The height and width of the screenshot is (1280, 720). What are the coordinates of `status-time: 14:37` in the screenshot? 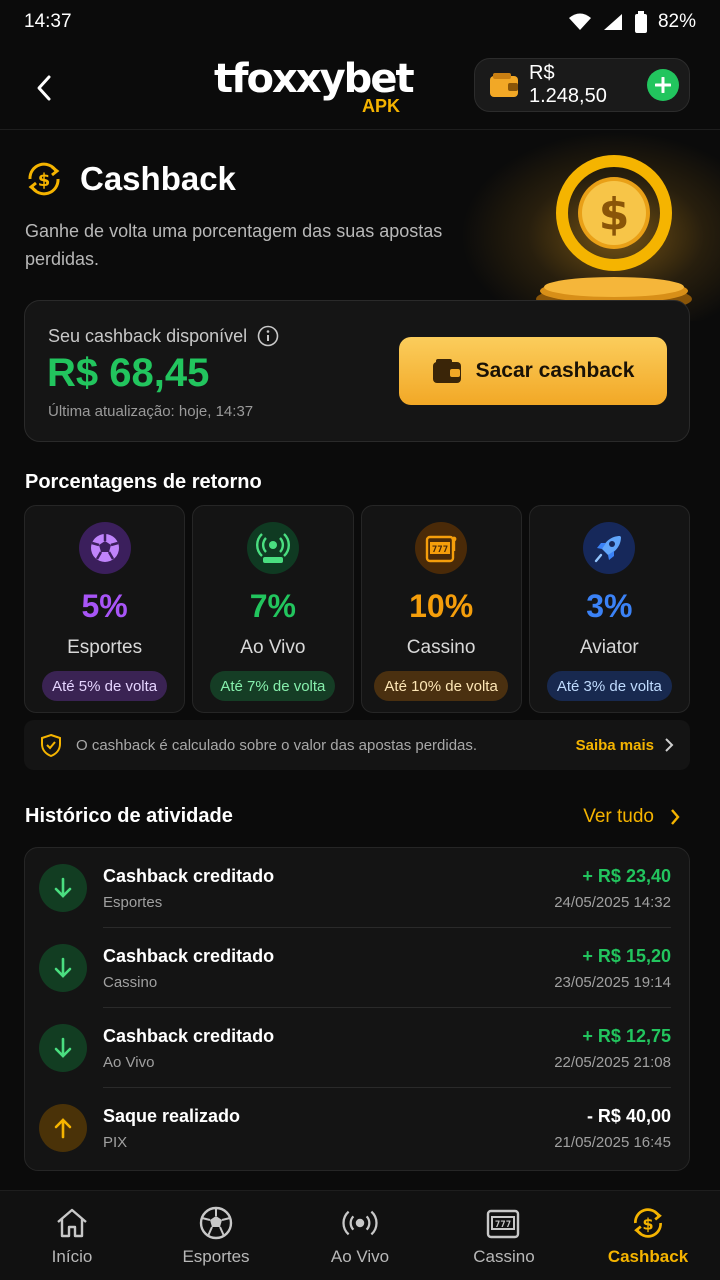 It's located at (48, 21).